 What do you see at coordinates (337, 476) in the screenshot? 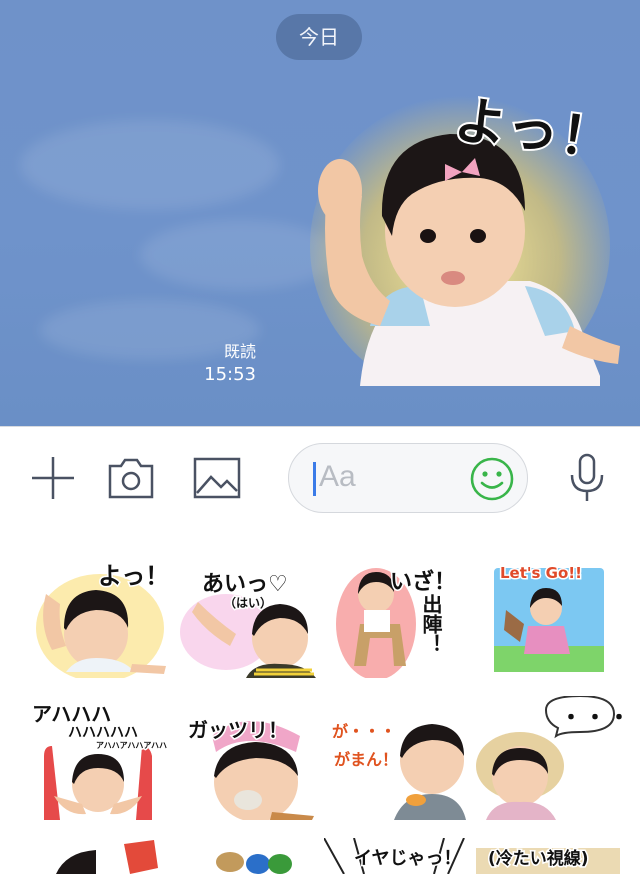
I see `message-placeholder: Aa` at bounding box center [337, 476].